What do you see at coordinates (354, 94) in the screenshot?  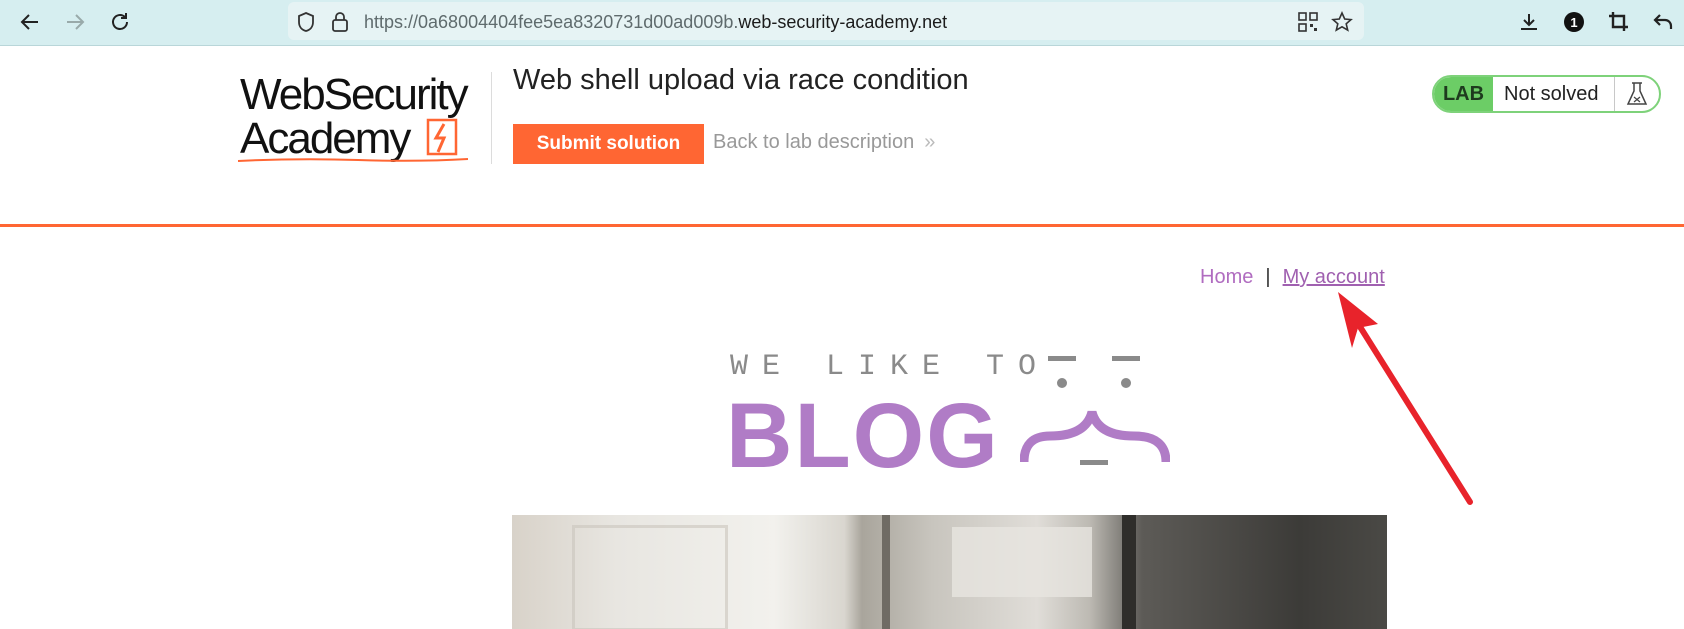 I see `logo-text-line1: WebSecurity` at bounding box center [354, 94].